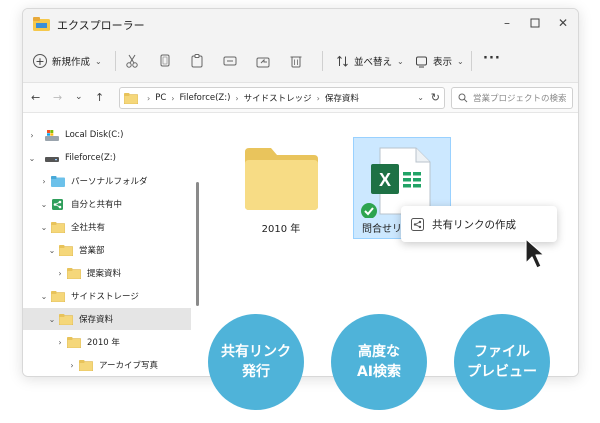  I want to click on tree-item-label: アーカイブ写真, so click(128, 366).